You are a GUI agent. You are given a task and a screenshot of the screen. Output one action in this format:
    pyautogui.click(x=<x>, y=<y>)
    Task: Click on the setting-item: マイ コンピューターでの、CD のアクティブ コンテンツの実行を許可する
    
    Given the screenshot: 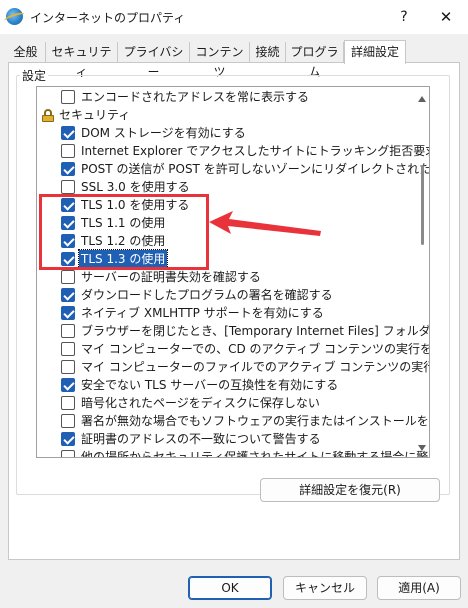 What is the action you would take?
    pyautogui.click(x=233, y=349)
    